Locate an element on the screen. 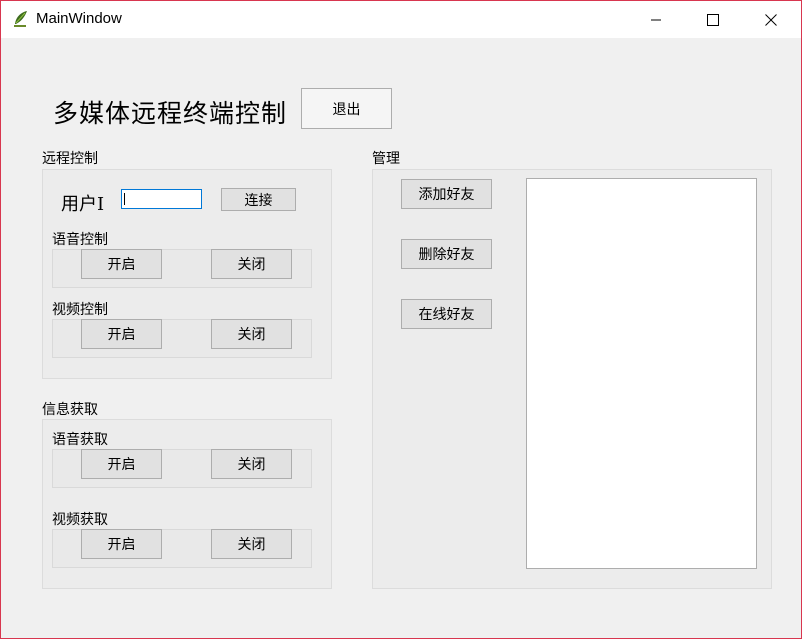 This screenshot has height=639, width=802. info-get-label: 信息获取 is located at coordinates (70, 410).